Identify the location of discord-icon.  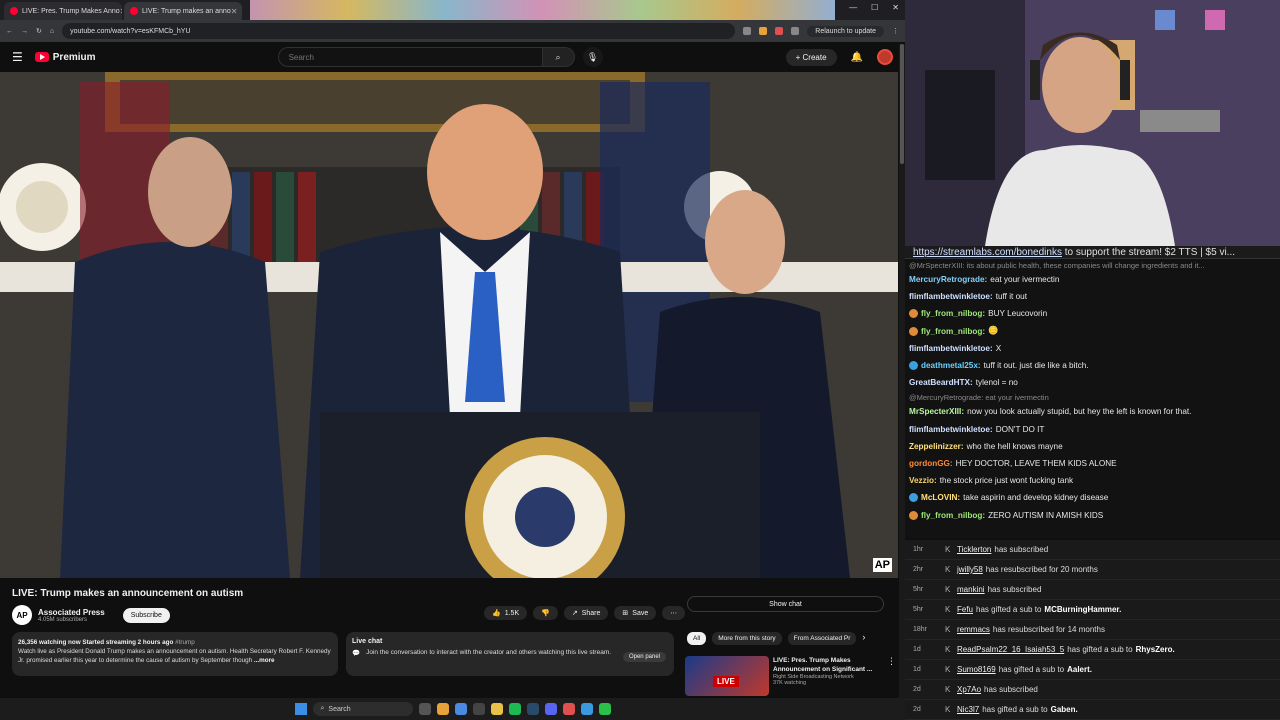
(550, 709).